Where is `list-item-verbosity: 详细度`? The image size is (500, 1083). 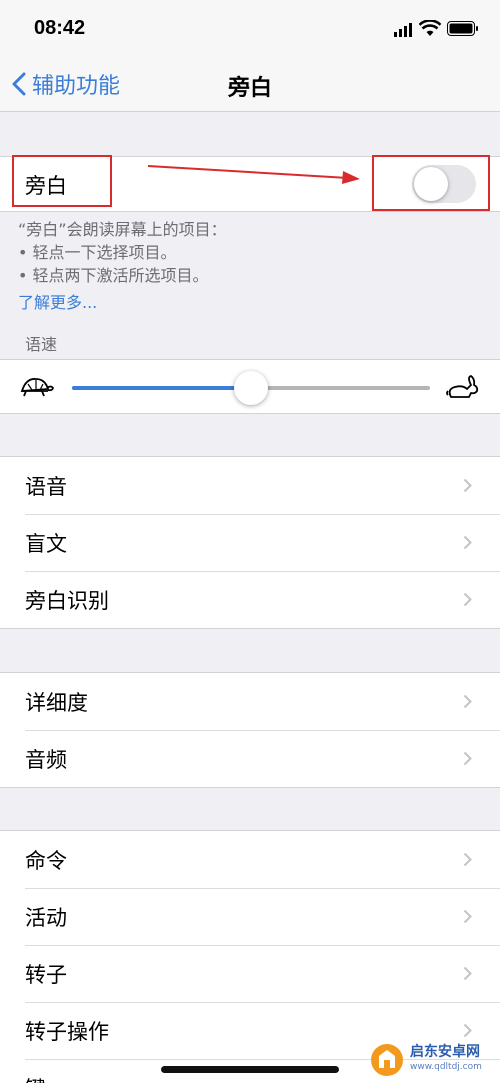 list-item-verbosity: 详细度 is located at coordinates (250, 701).